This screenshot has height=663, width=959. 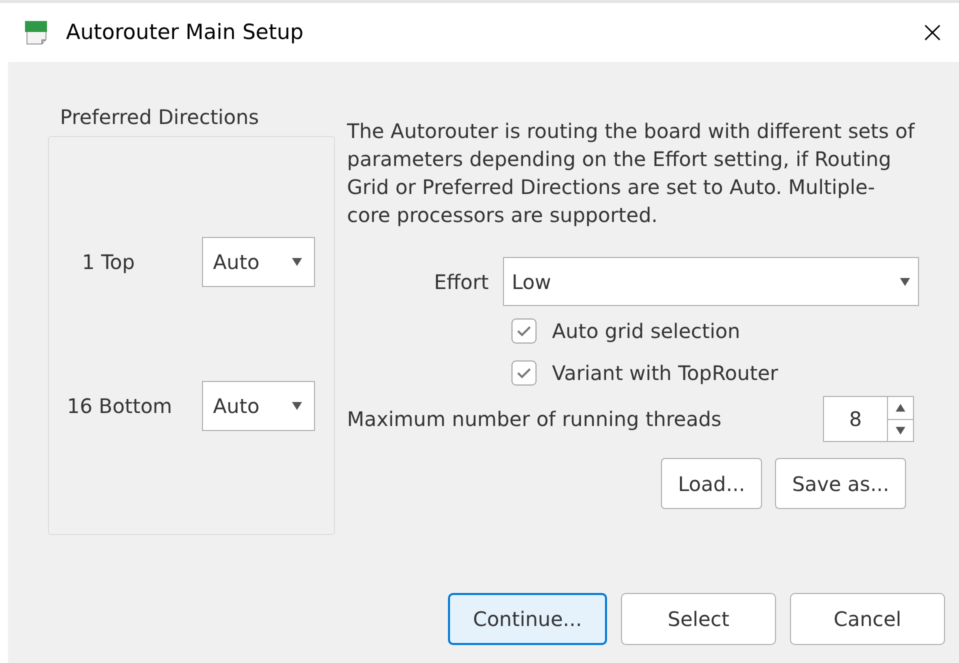 What do you see at coordinates (159, 117) in the screenshot?
I see `group-title: Preferred Directions` at bounding box center [159, 117].